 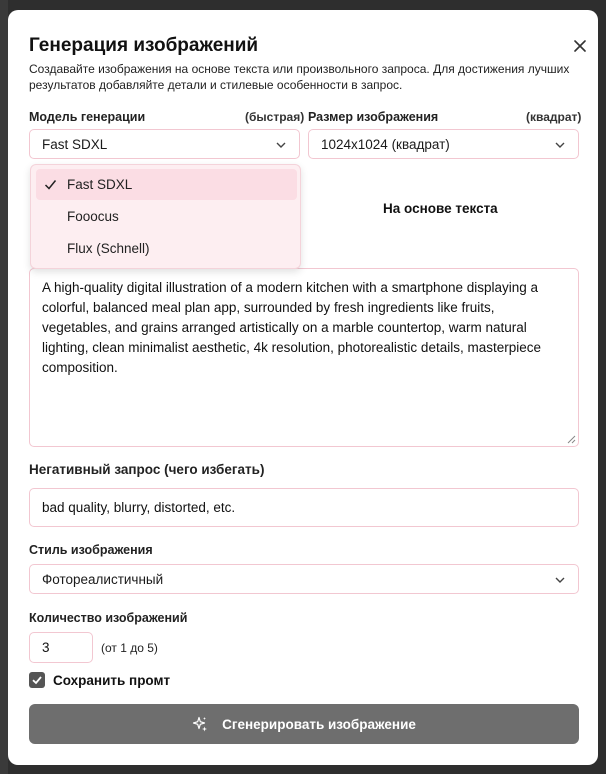 What do you see at coordinates (87, 117) in the screenshot?
I see `model-label: Модель генерации` at bounding box center [87, 117].